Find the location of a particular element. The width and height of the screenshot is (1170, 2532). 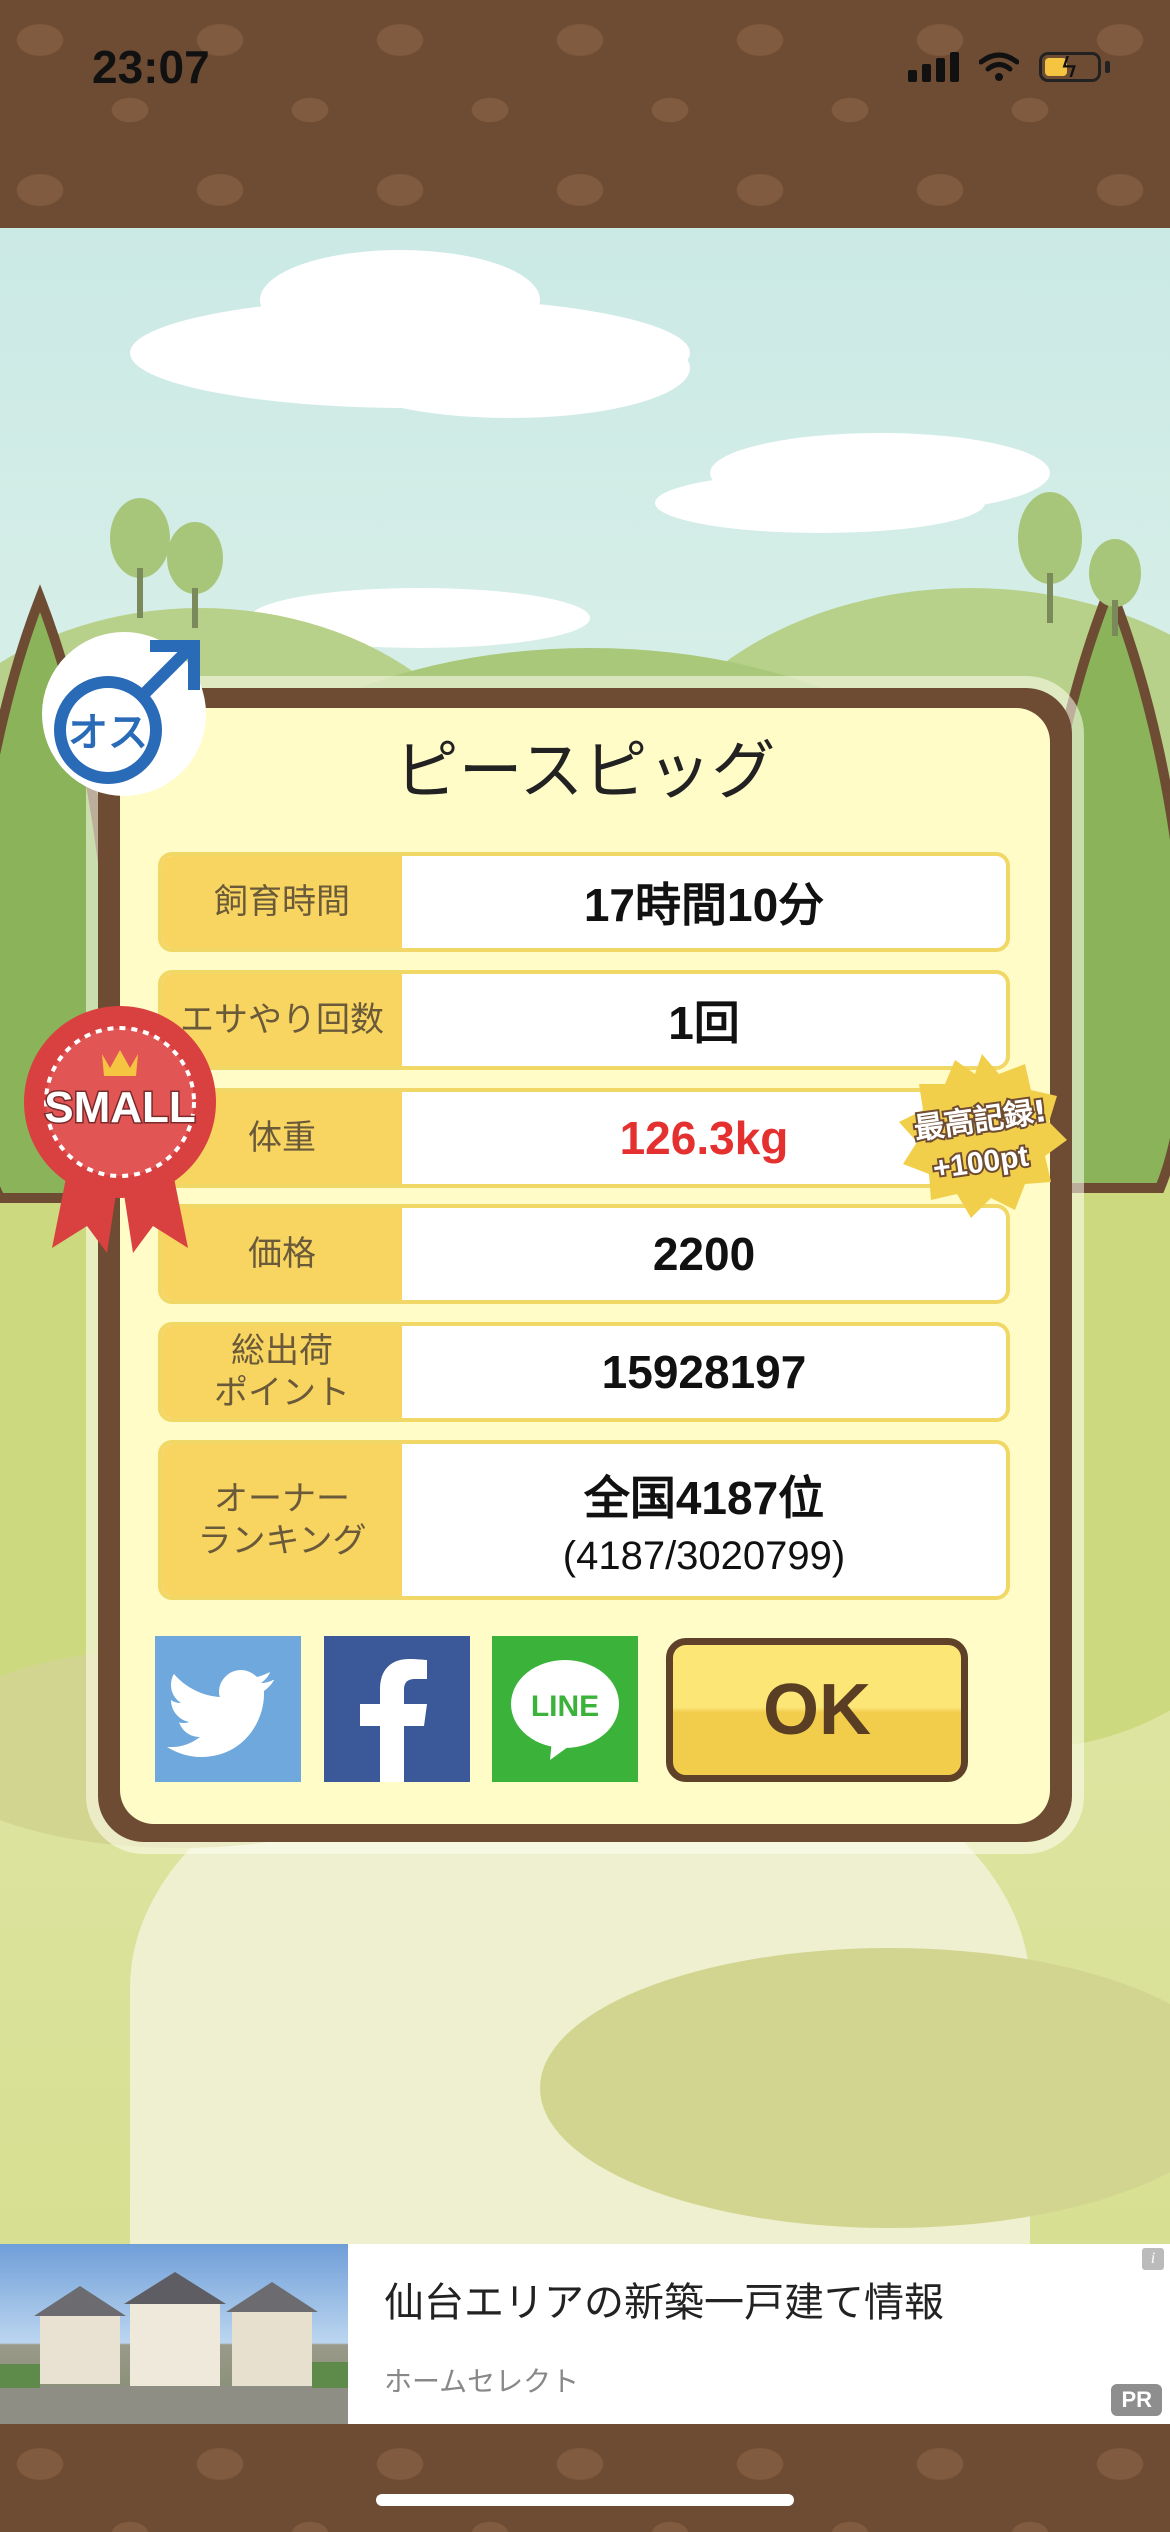

ad-banner: 仙台エリアの新築一戸建て情報 ホームセレクト i PR is located at coordinates (585, 2334).